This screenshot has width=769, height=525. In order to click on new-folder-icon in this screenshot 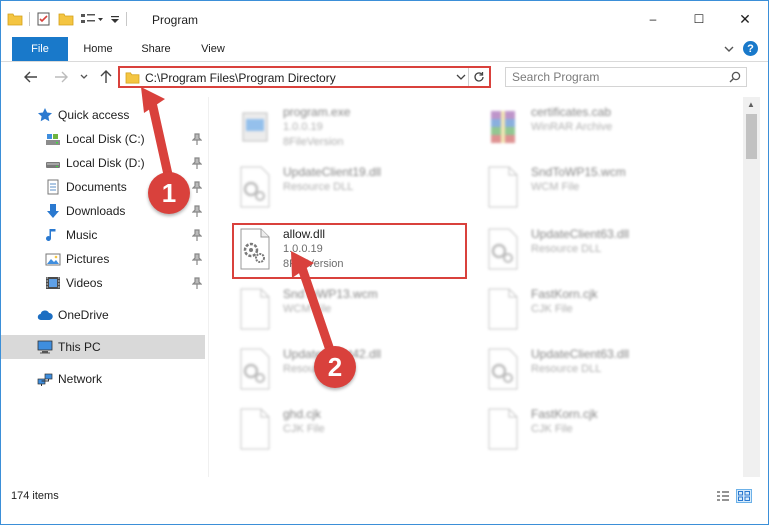, I will do `click(66, 19)`.